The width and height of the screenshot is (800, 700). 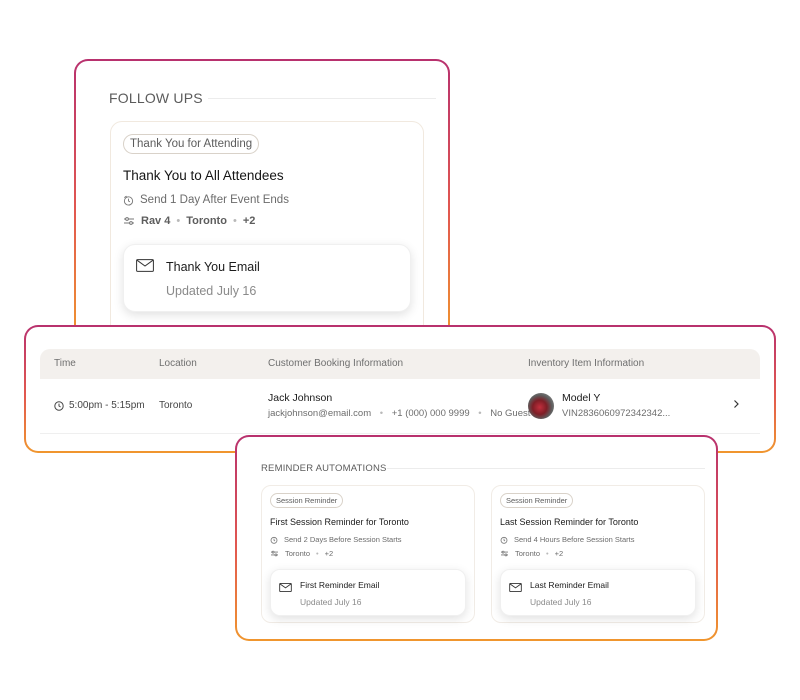 I want to click on follow-up-title: Thank You to All Attendees, so click(x=203, y=175).